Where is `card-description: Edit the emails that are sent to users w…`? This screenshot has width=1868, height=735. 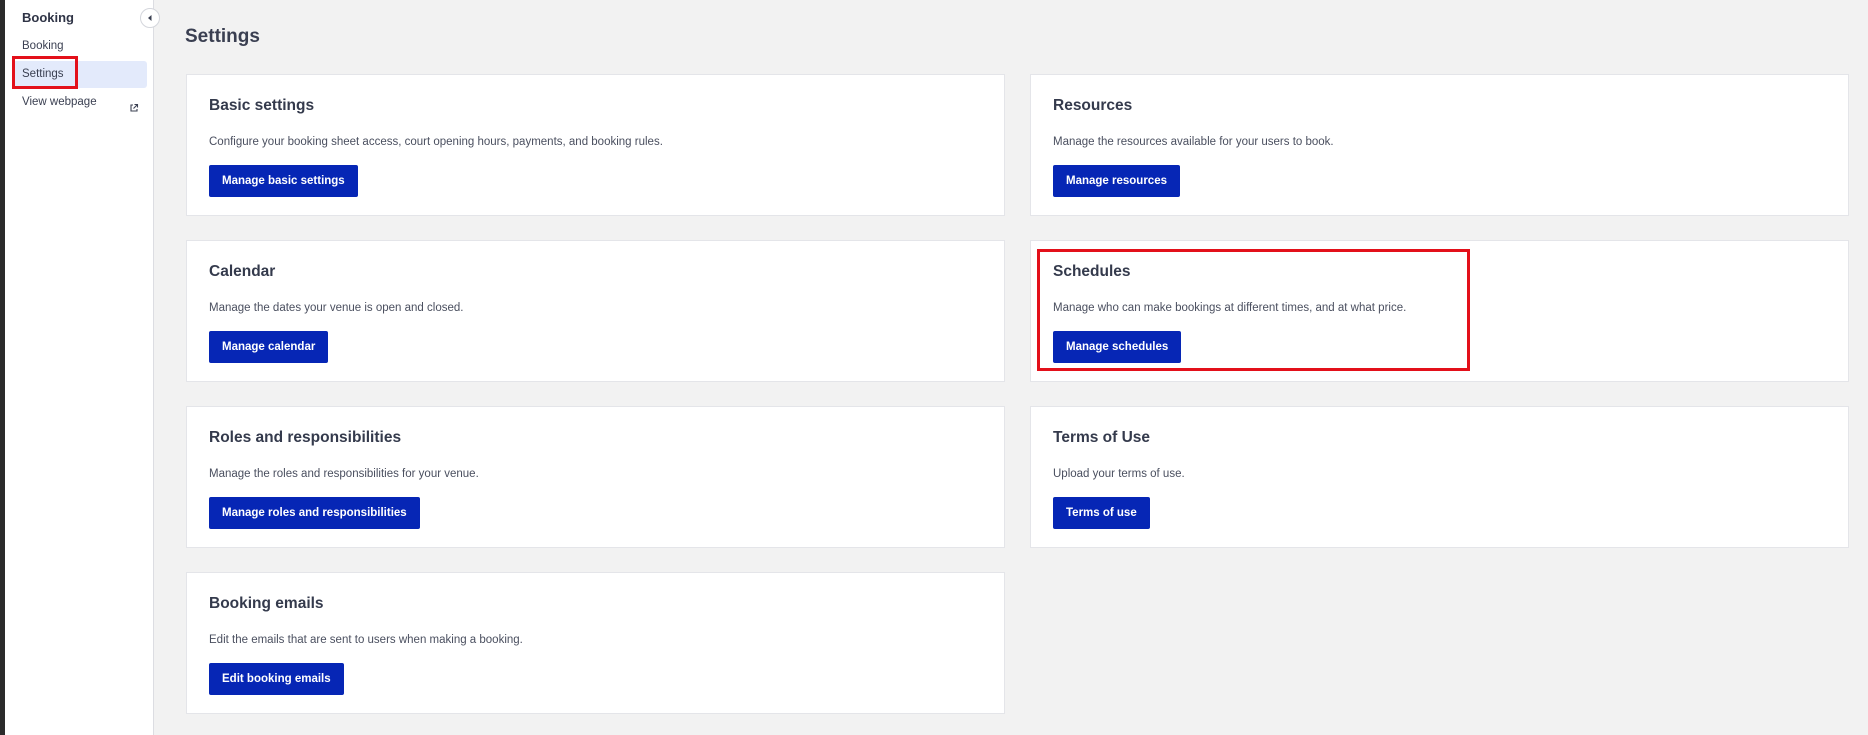 card-description: Edit the emails that are sent to users w… is located at coordinates (366, 640).